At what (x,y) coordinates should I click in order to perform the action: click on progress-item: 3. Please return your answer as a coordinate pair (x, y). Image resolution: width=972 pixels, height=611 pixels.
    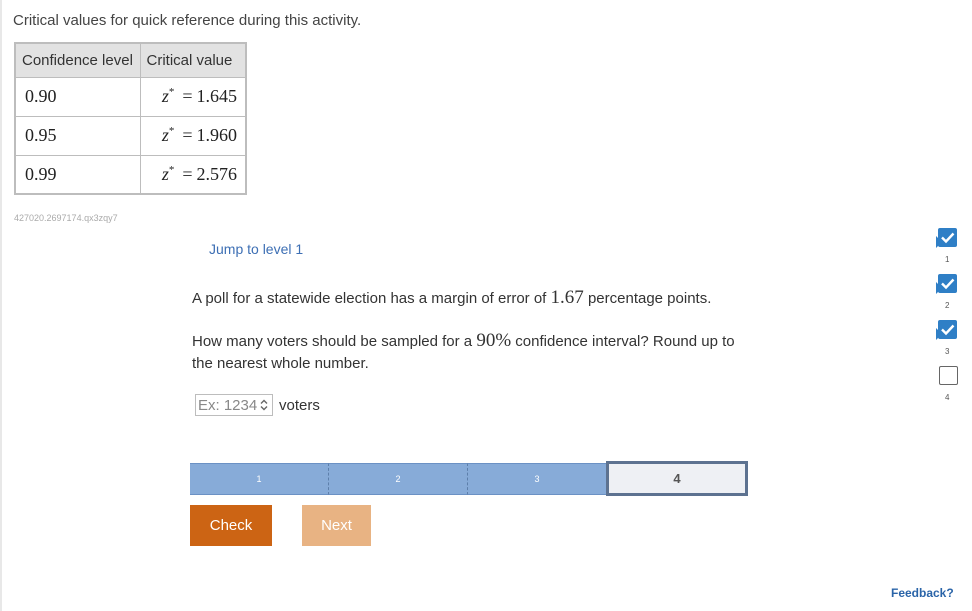
    Looking at the image, I should click on (947, 343).